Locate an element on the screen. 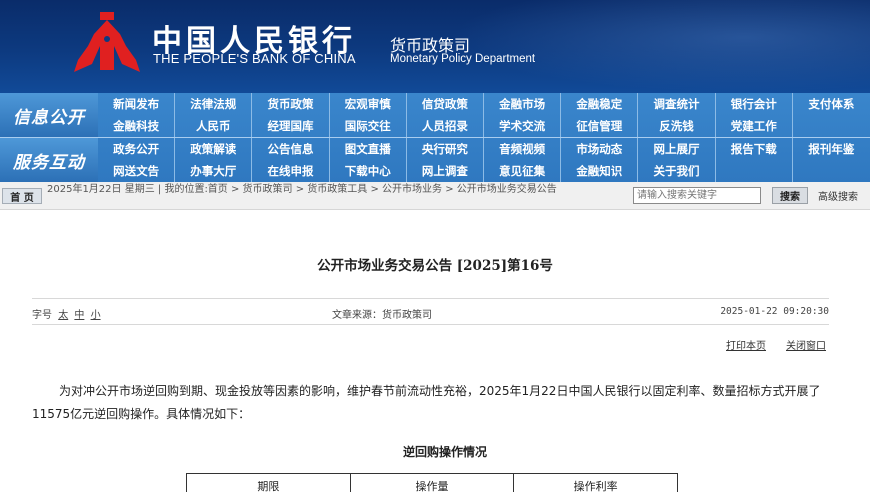 This screenshot has height=492, width=870. font-size-large: 太 is located at coordinates (63, 315).